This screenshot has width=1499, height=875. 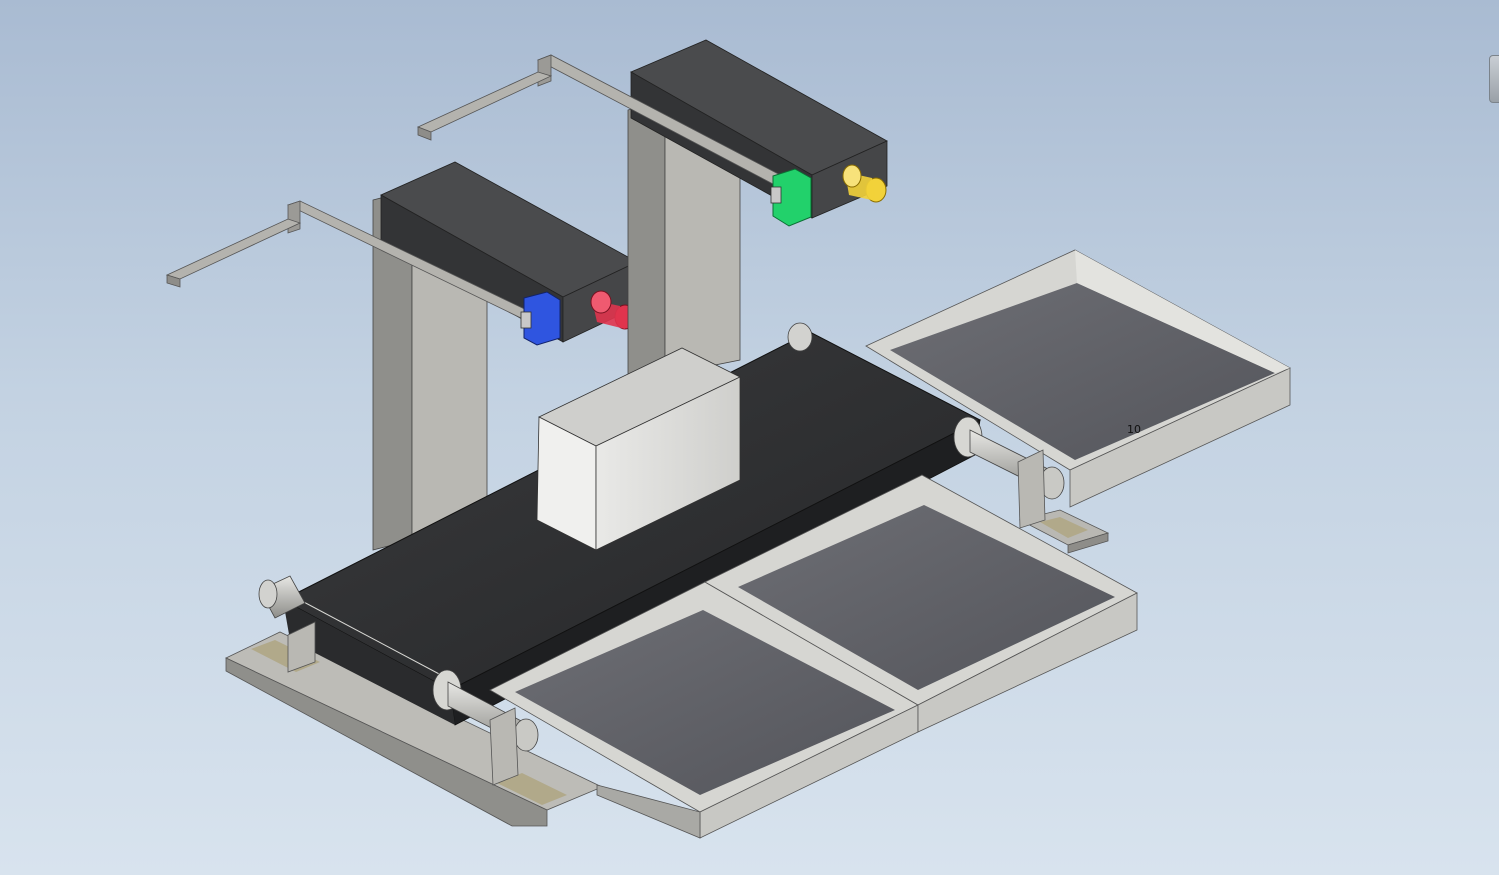 What do you see at coordinates (540, 318) in the screenshot?
I see `blue-sensor` at bounding box center [540, 318].